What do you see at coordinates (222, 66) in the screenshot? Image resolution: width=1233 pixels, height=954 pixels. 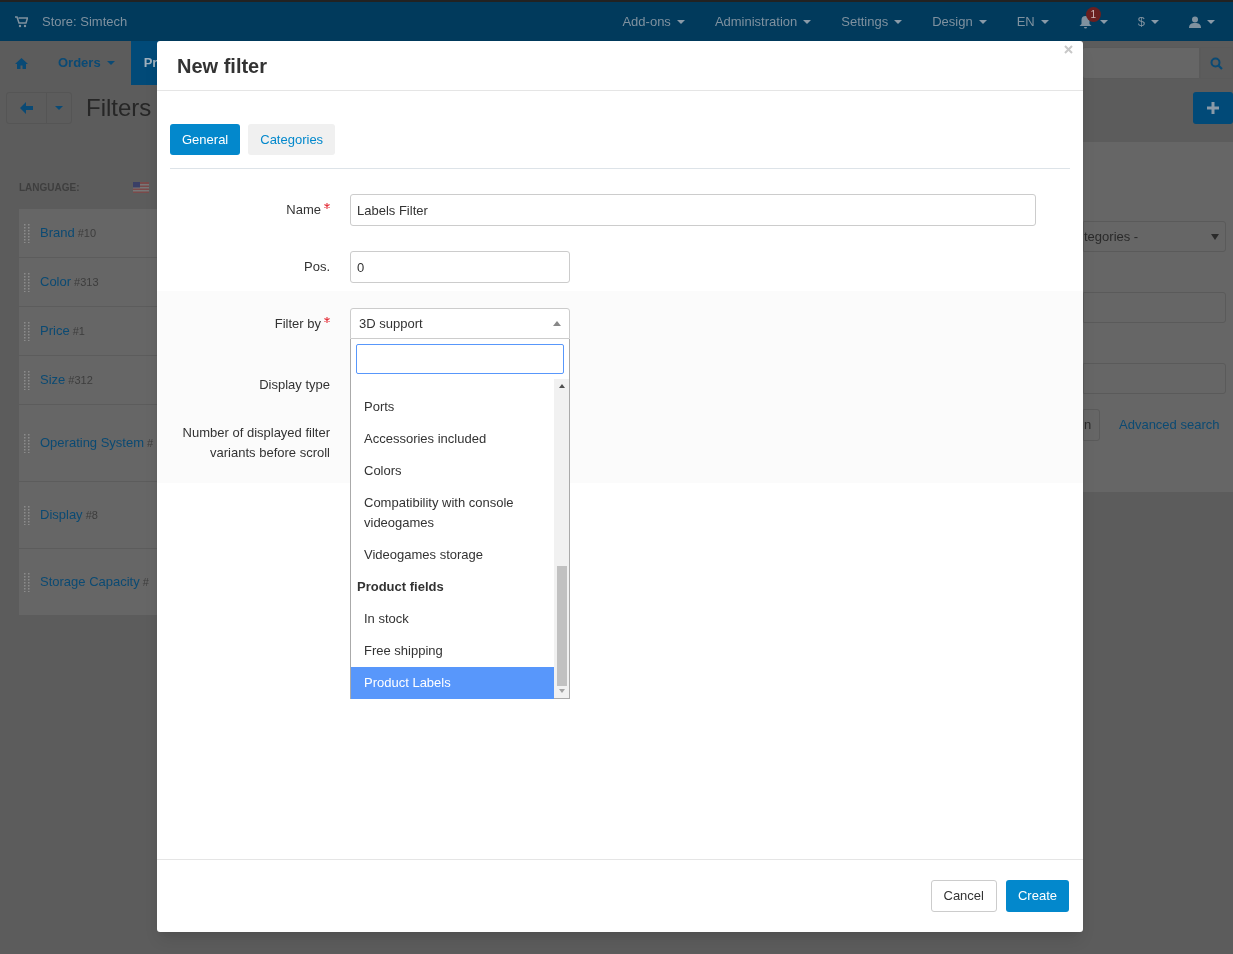 I see `modal-title: New filter` at bounding box center [222, 66].